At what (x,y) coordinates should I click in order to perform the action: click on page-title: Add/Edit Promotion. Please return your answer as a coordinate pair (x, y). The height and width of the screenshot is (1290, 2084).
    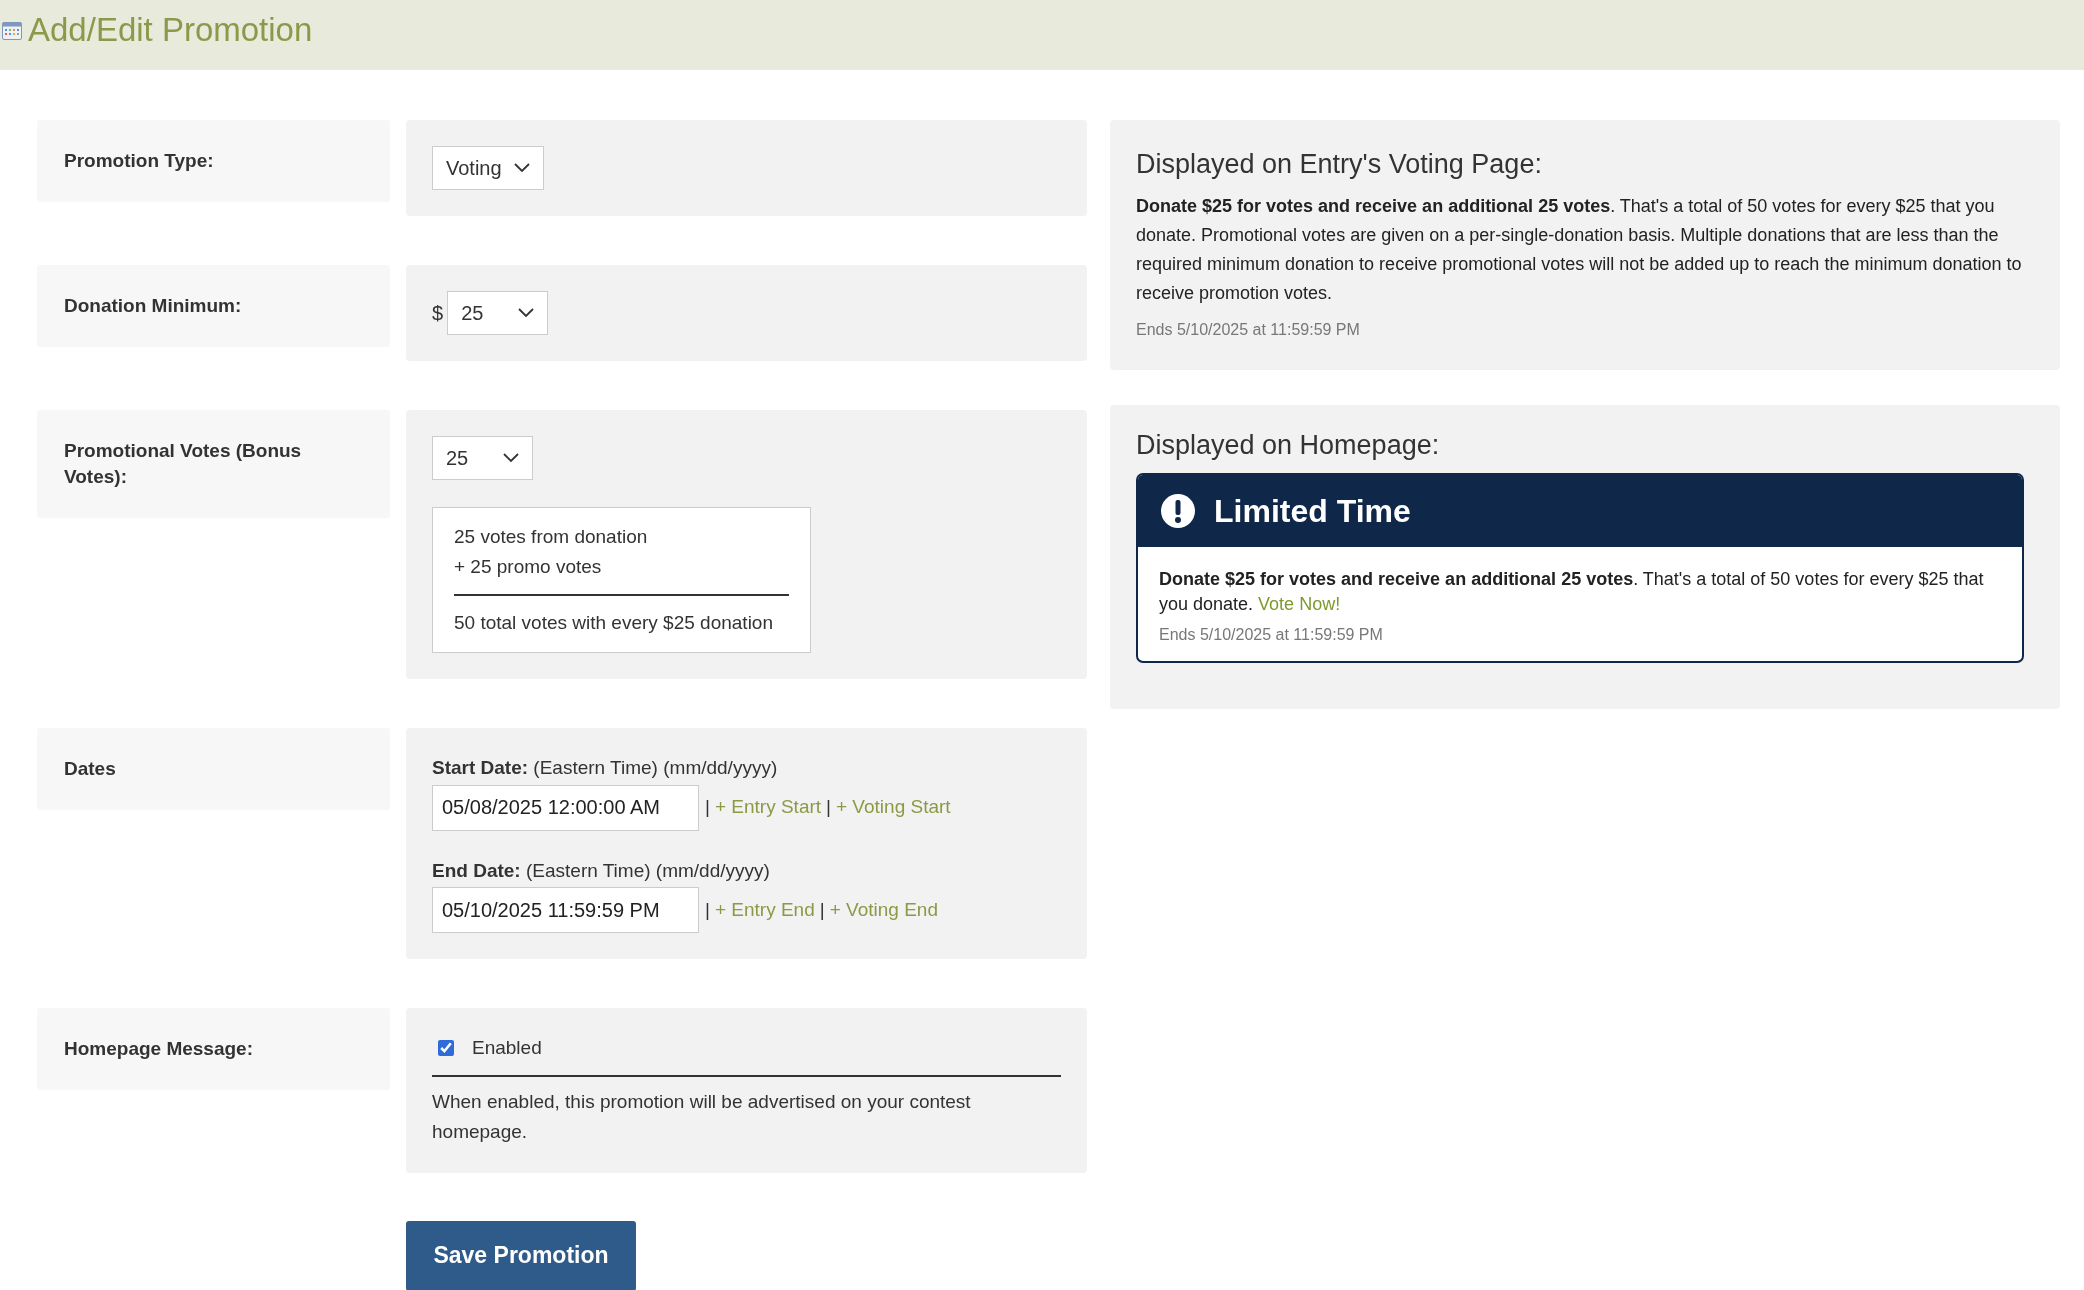
    Looking at the image, I should click on (170, 30).